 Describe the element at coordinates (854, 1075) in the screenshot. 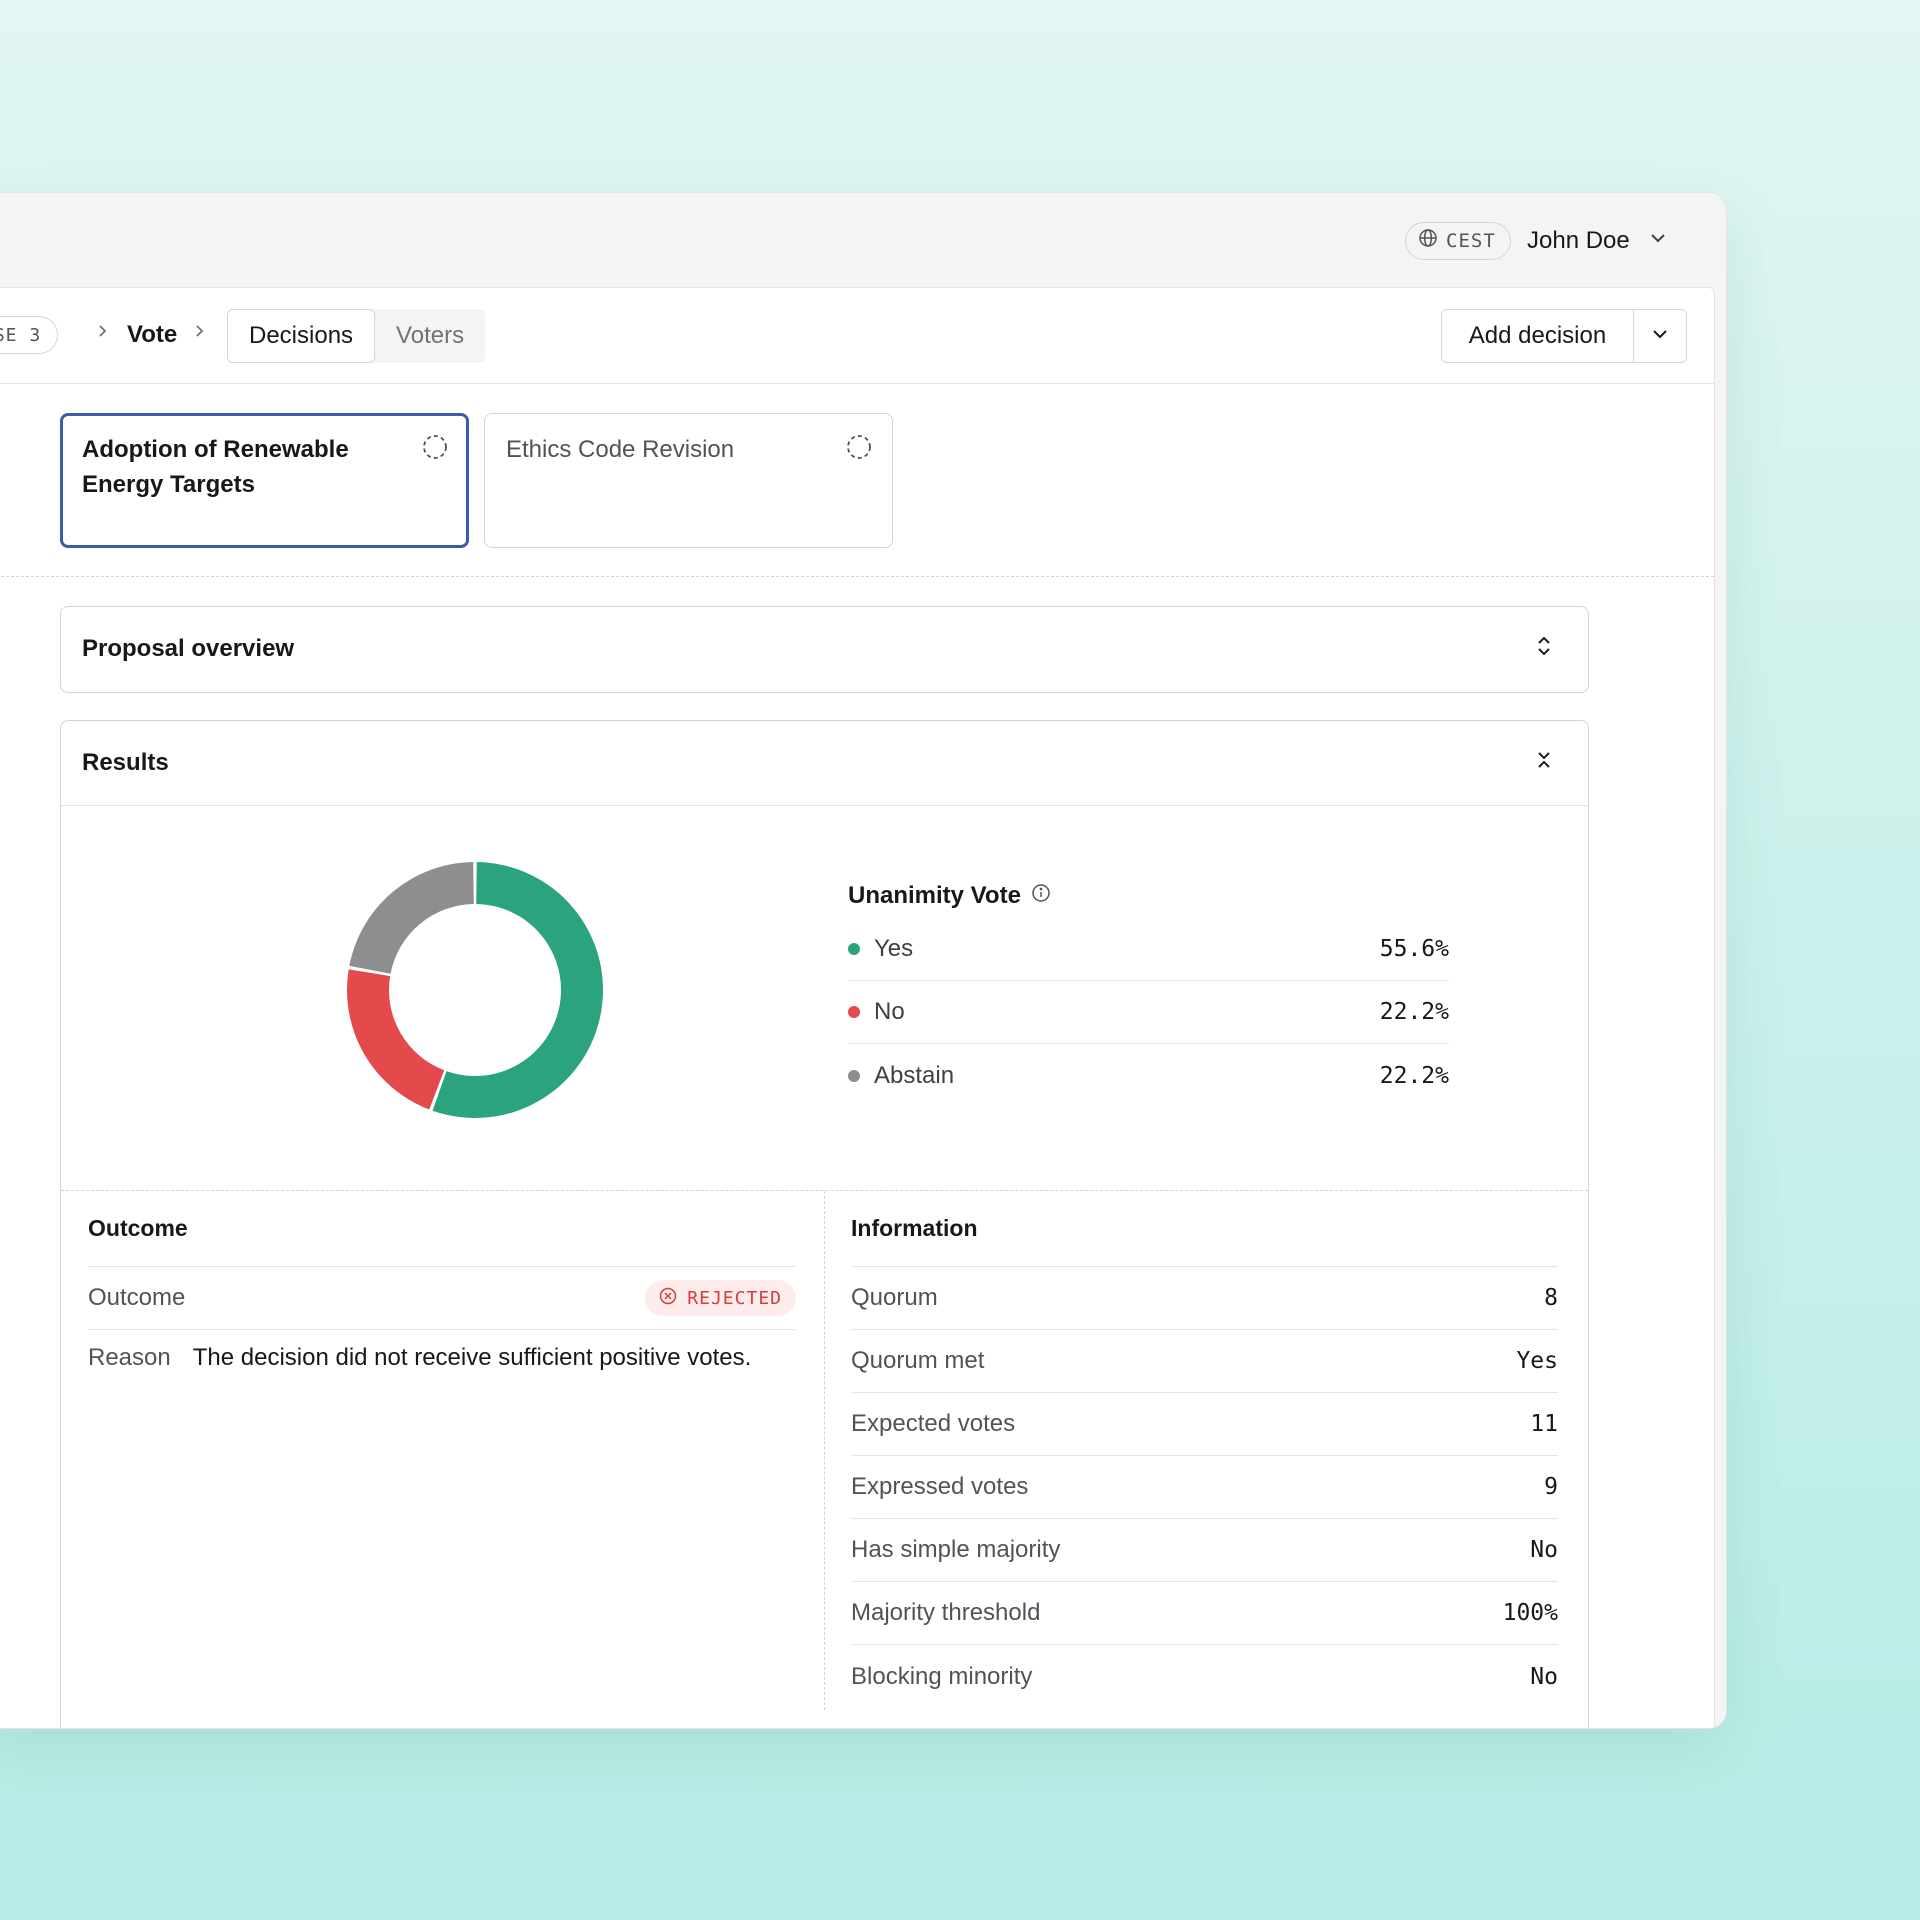

I see `abstain-dot-icon` at that location.